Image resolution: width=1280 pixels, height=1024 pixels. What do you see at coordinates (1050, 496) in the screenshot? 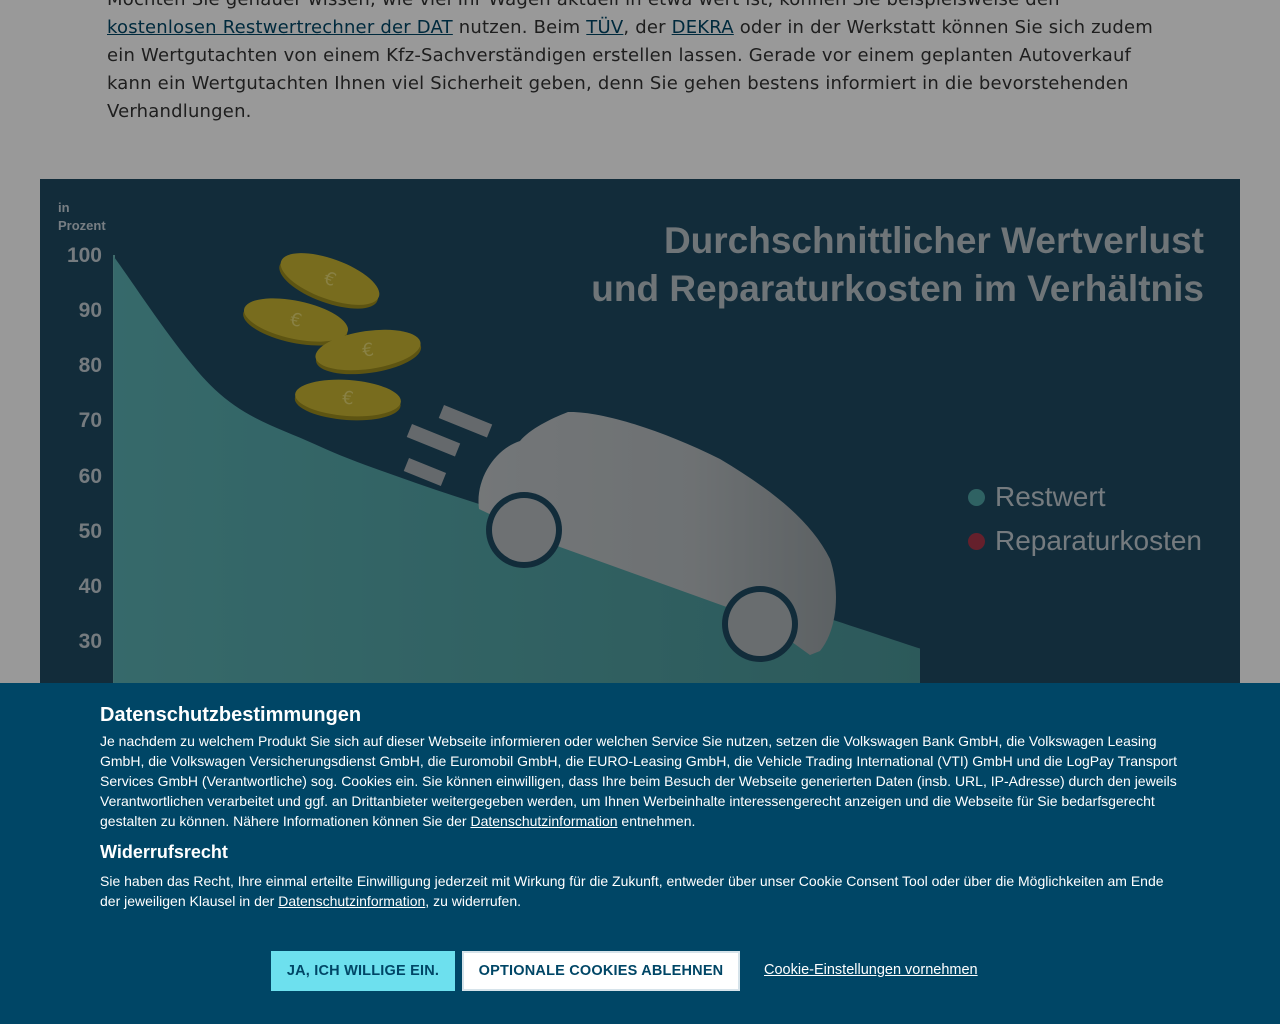
I see `legend-label: Restwert` at bounding box center [1050, 496].